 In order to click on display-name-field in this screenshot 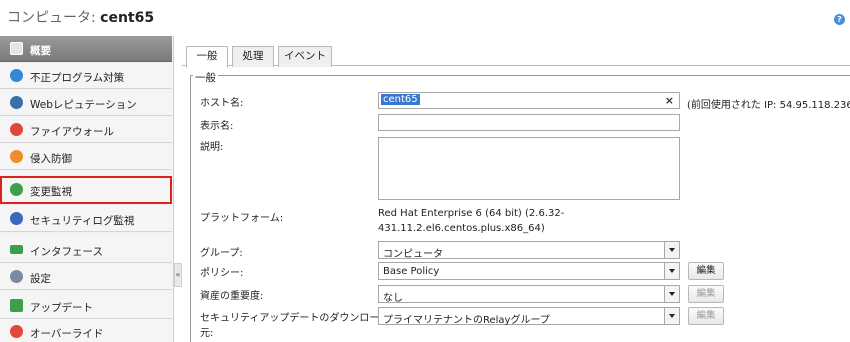, I will do `click(529, 122)`.